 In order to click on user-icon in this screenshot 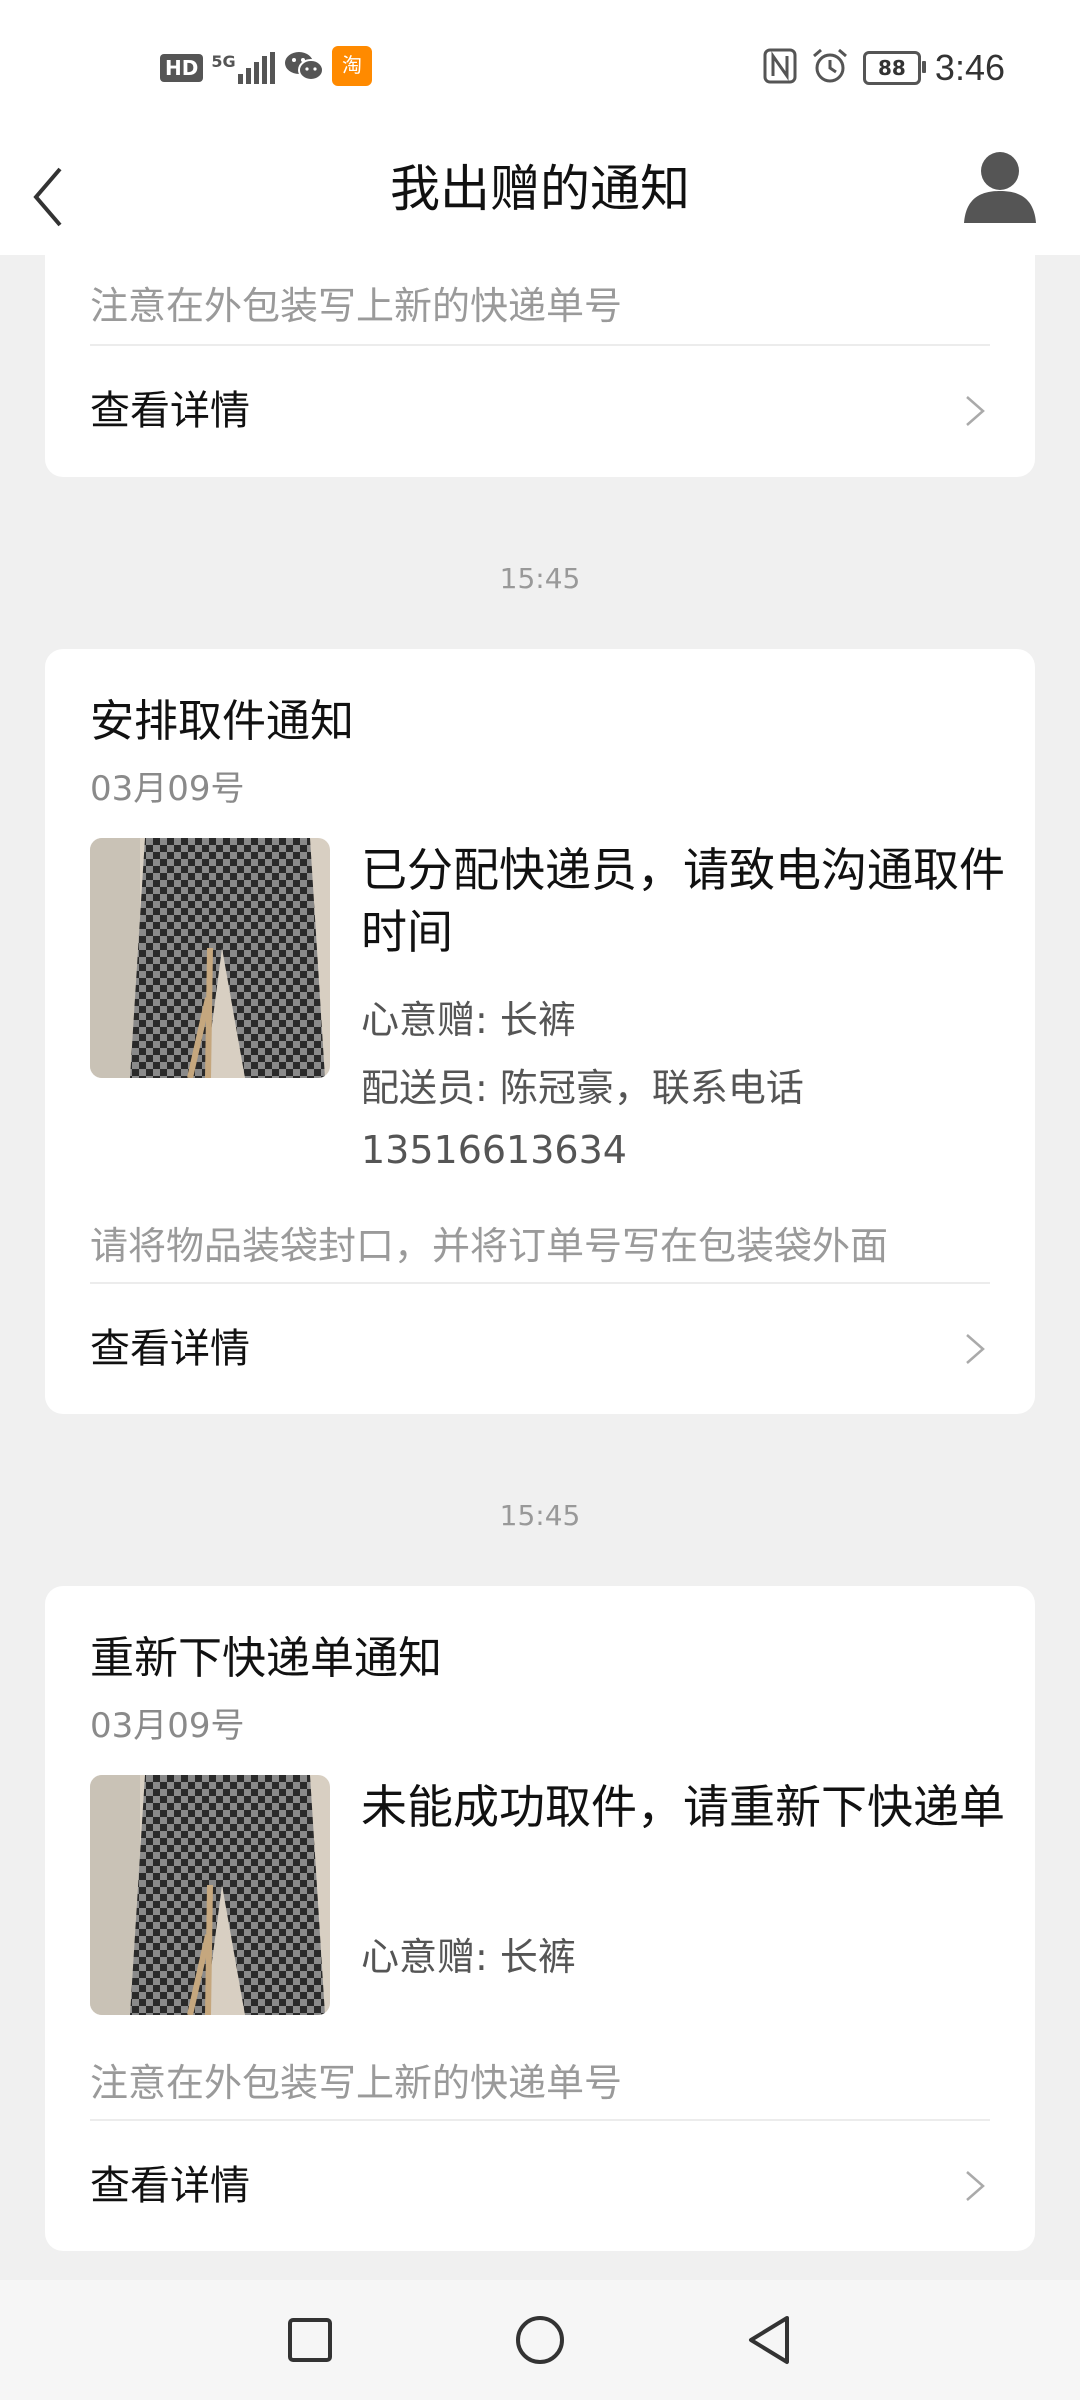, I will do `click(1000, 187)`.